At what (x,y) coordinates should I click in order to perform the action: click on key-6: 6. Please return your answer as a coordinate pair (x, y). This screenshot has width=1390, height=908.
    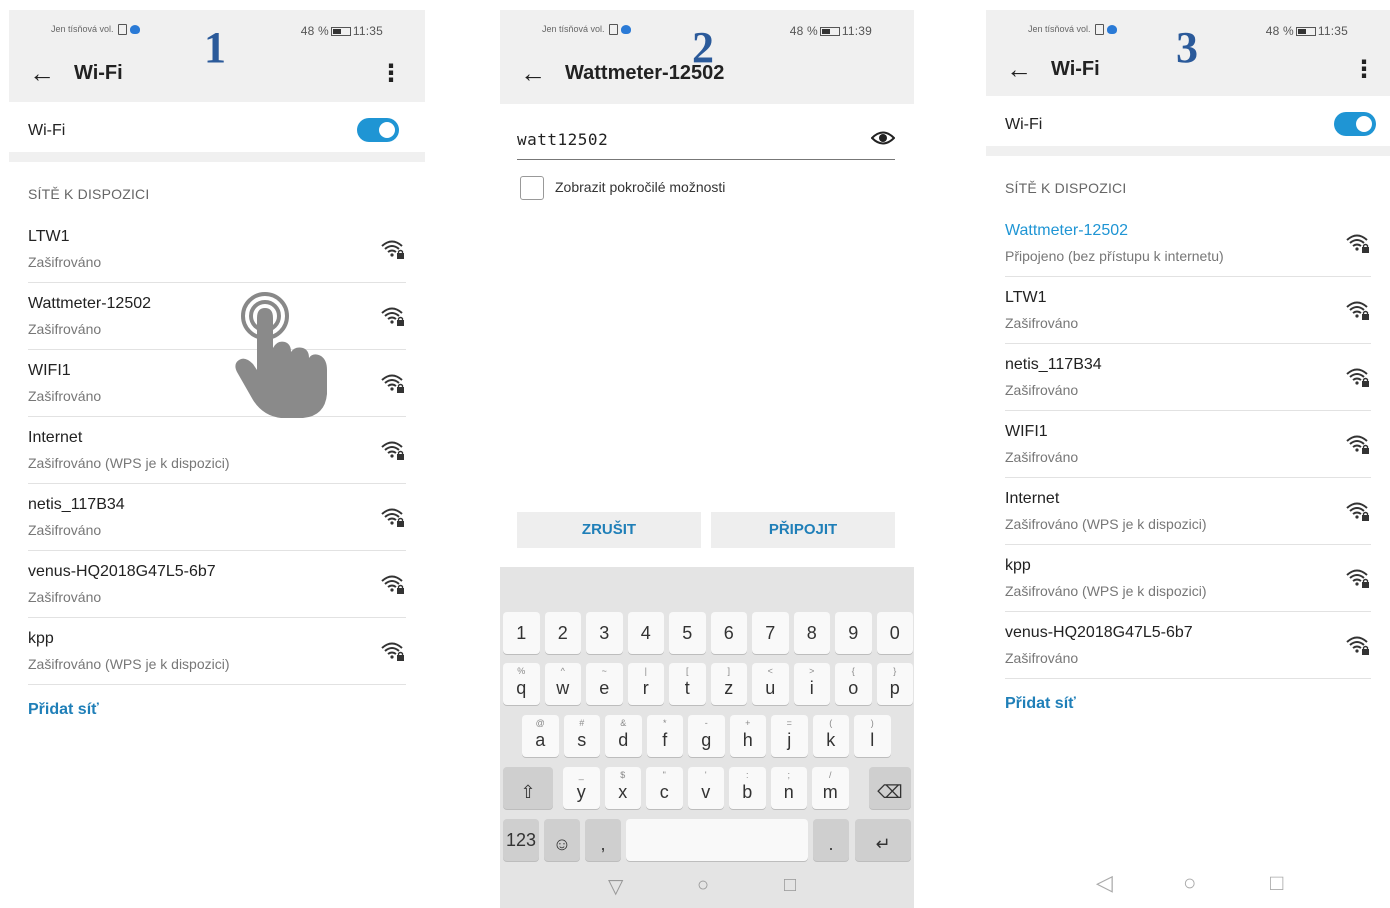
    Looking at the image, I should click on (728, 633).